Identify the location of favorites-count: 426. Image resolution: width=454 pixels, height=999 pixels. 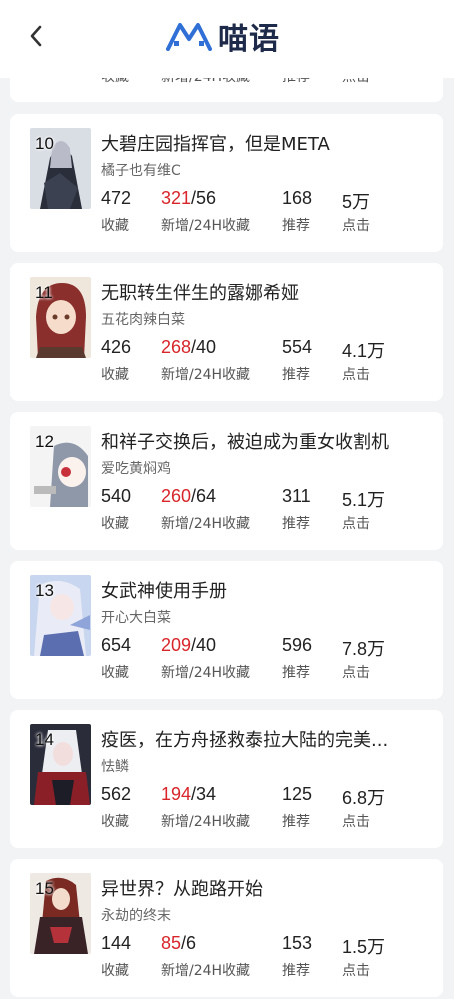
(116, 347).